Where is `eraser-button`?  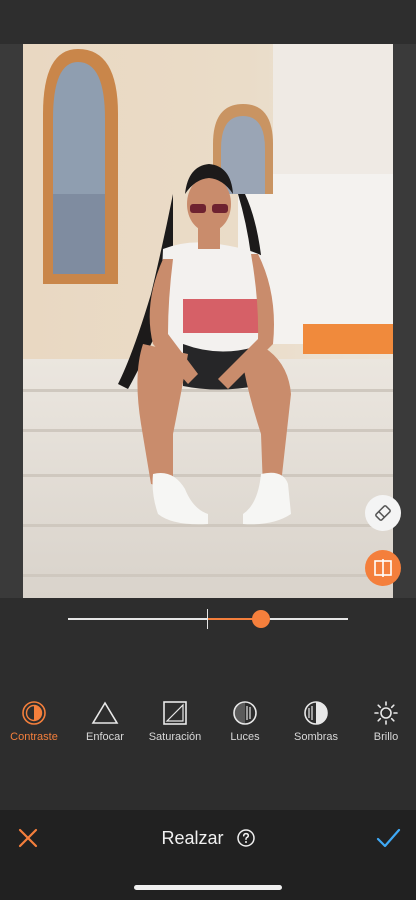 eraser-button is located at coordinates (383, 513).